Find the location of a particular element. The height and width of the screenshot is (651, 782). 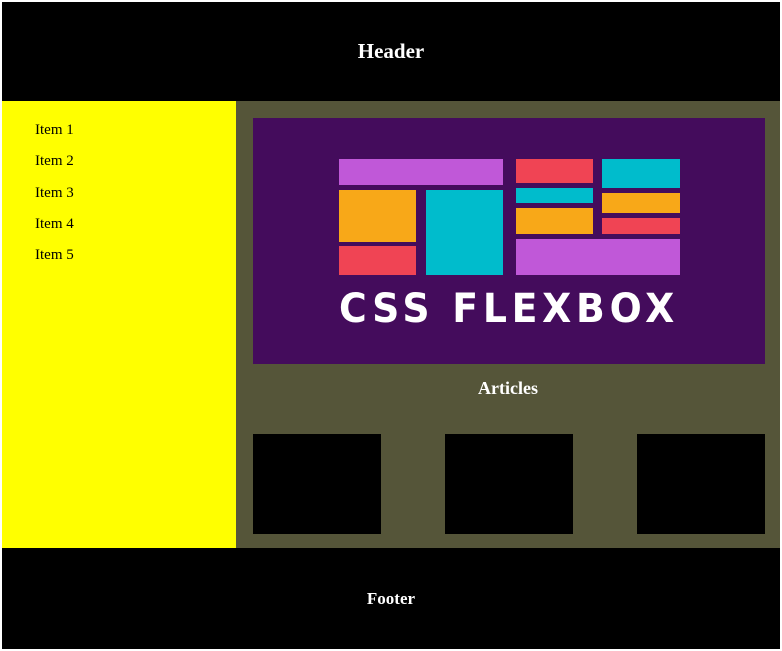

logo-block-red-left is located at coordinates (377, 260).